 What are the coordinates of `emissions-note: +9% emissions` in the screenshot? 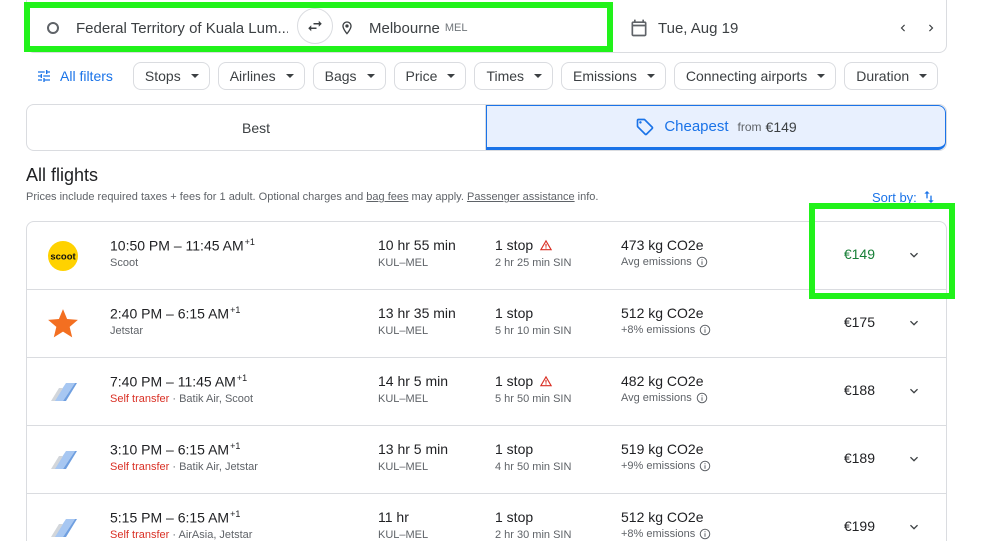 It's located at (666, 466).